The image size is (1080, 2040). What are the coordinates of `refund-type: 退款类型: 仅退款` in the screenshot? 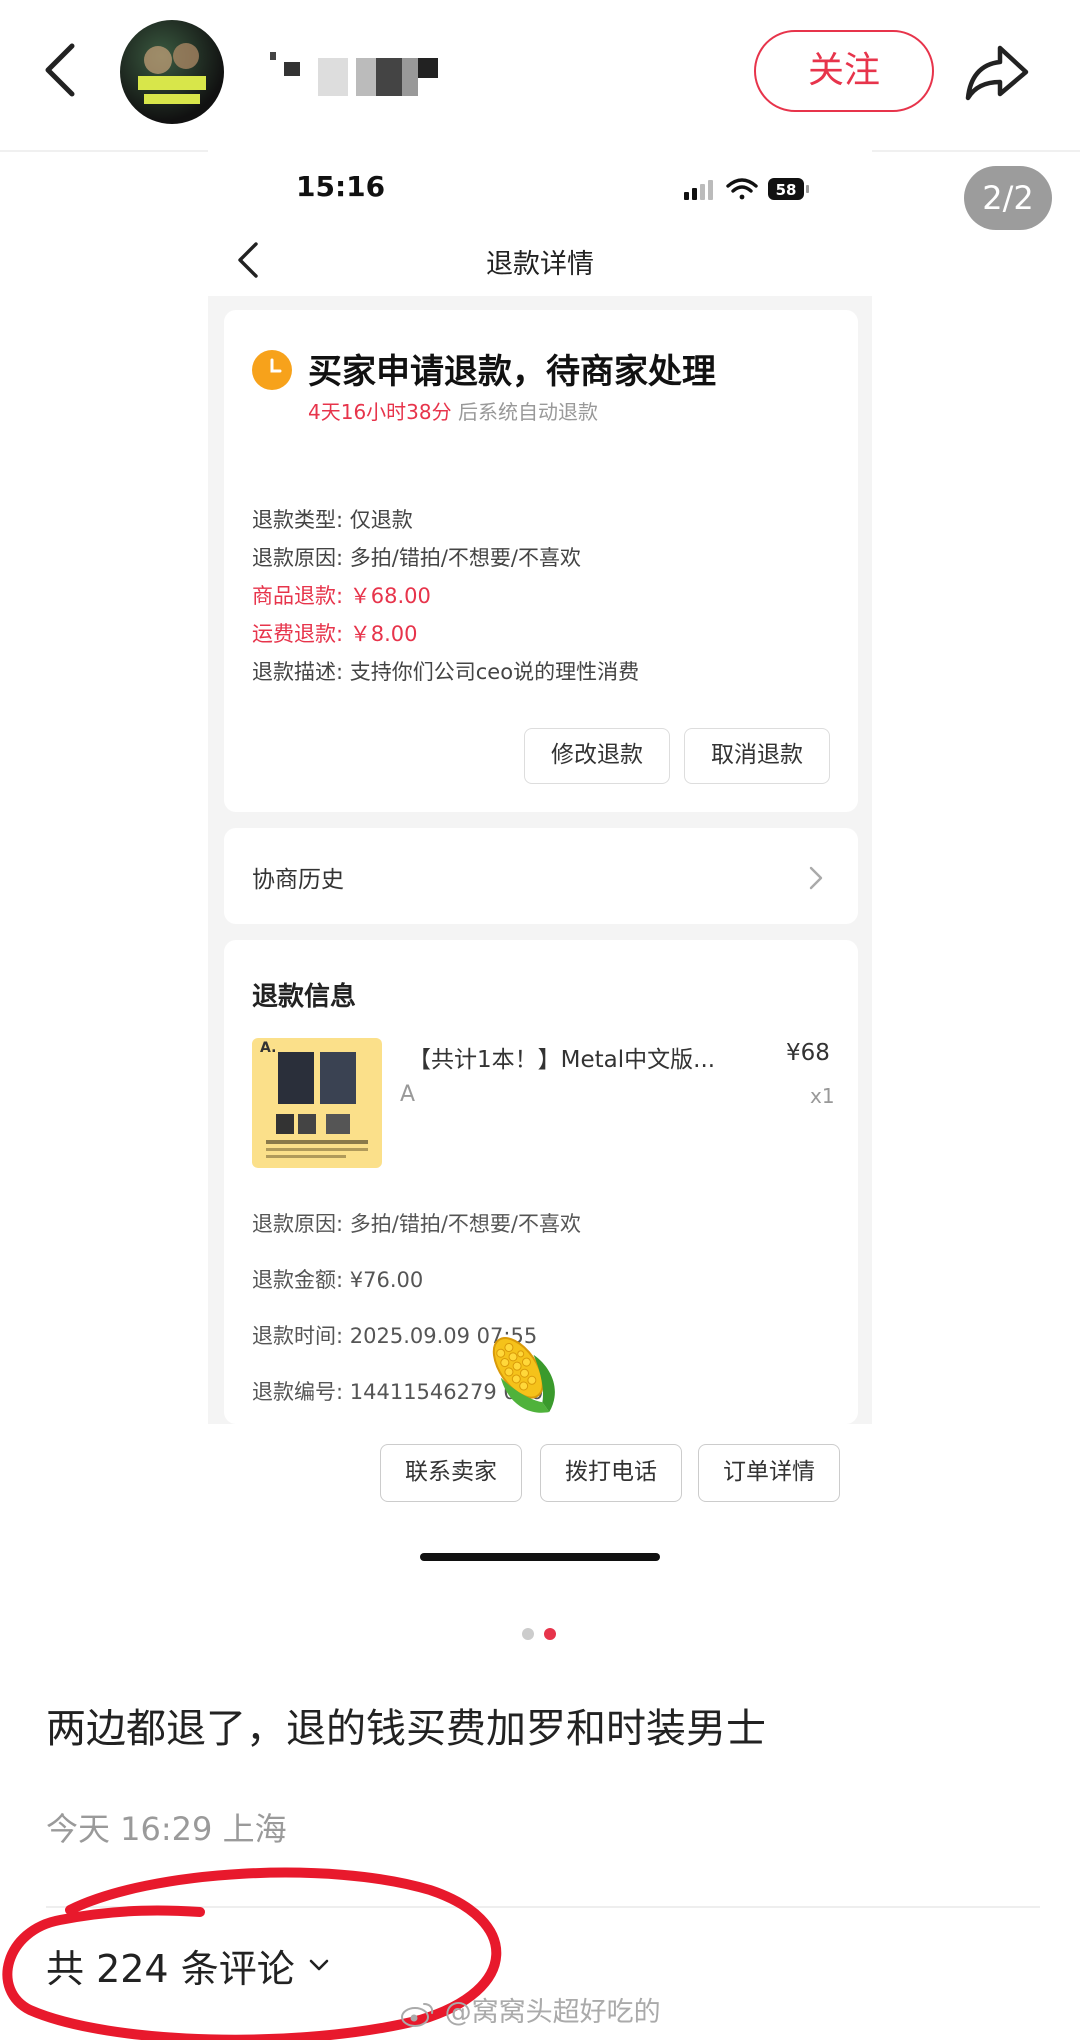 It's located at (332, 520).